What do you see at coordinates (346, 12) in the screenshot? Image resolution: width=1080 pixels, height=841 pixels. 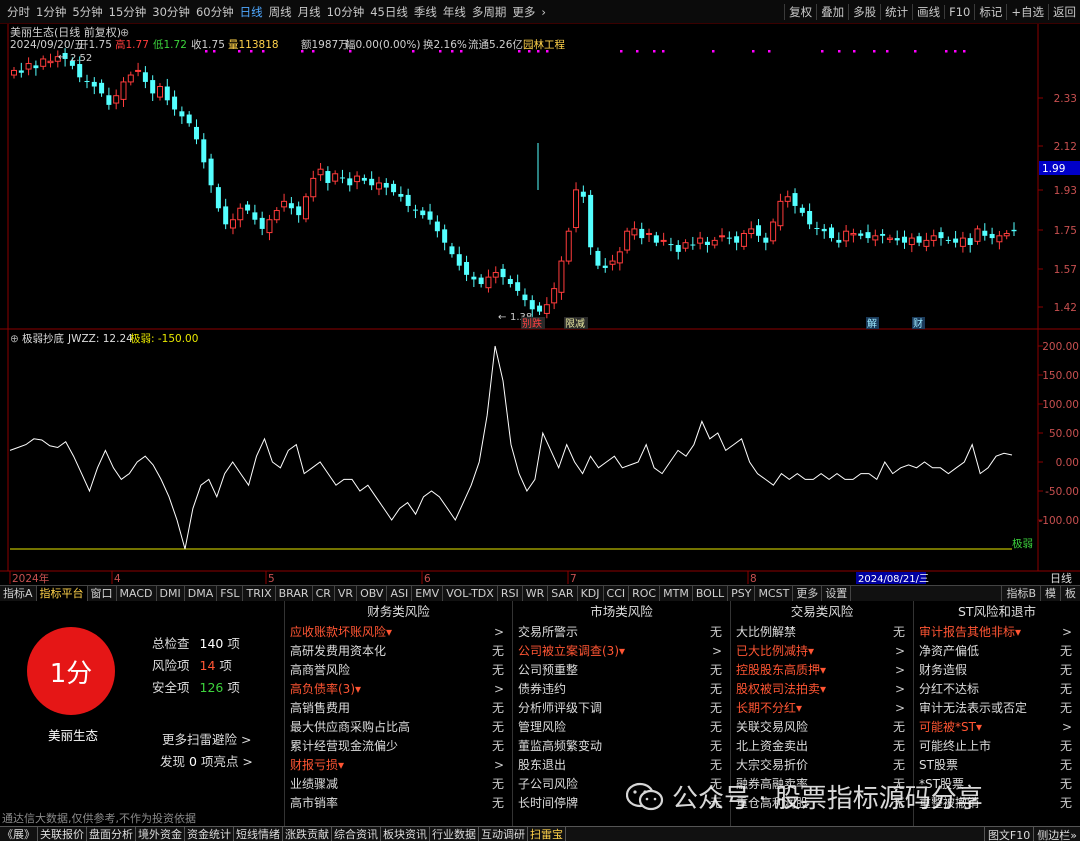 I see `timeframe-9: 10分钟` at bounding box center [346, 12].